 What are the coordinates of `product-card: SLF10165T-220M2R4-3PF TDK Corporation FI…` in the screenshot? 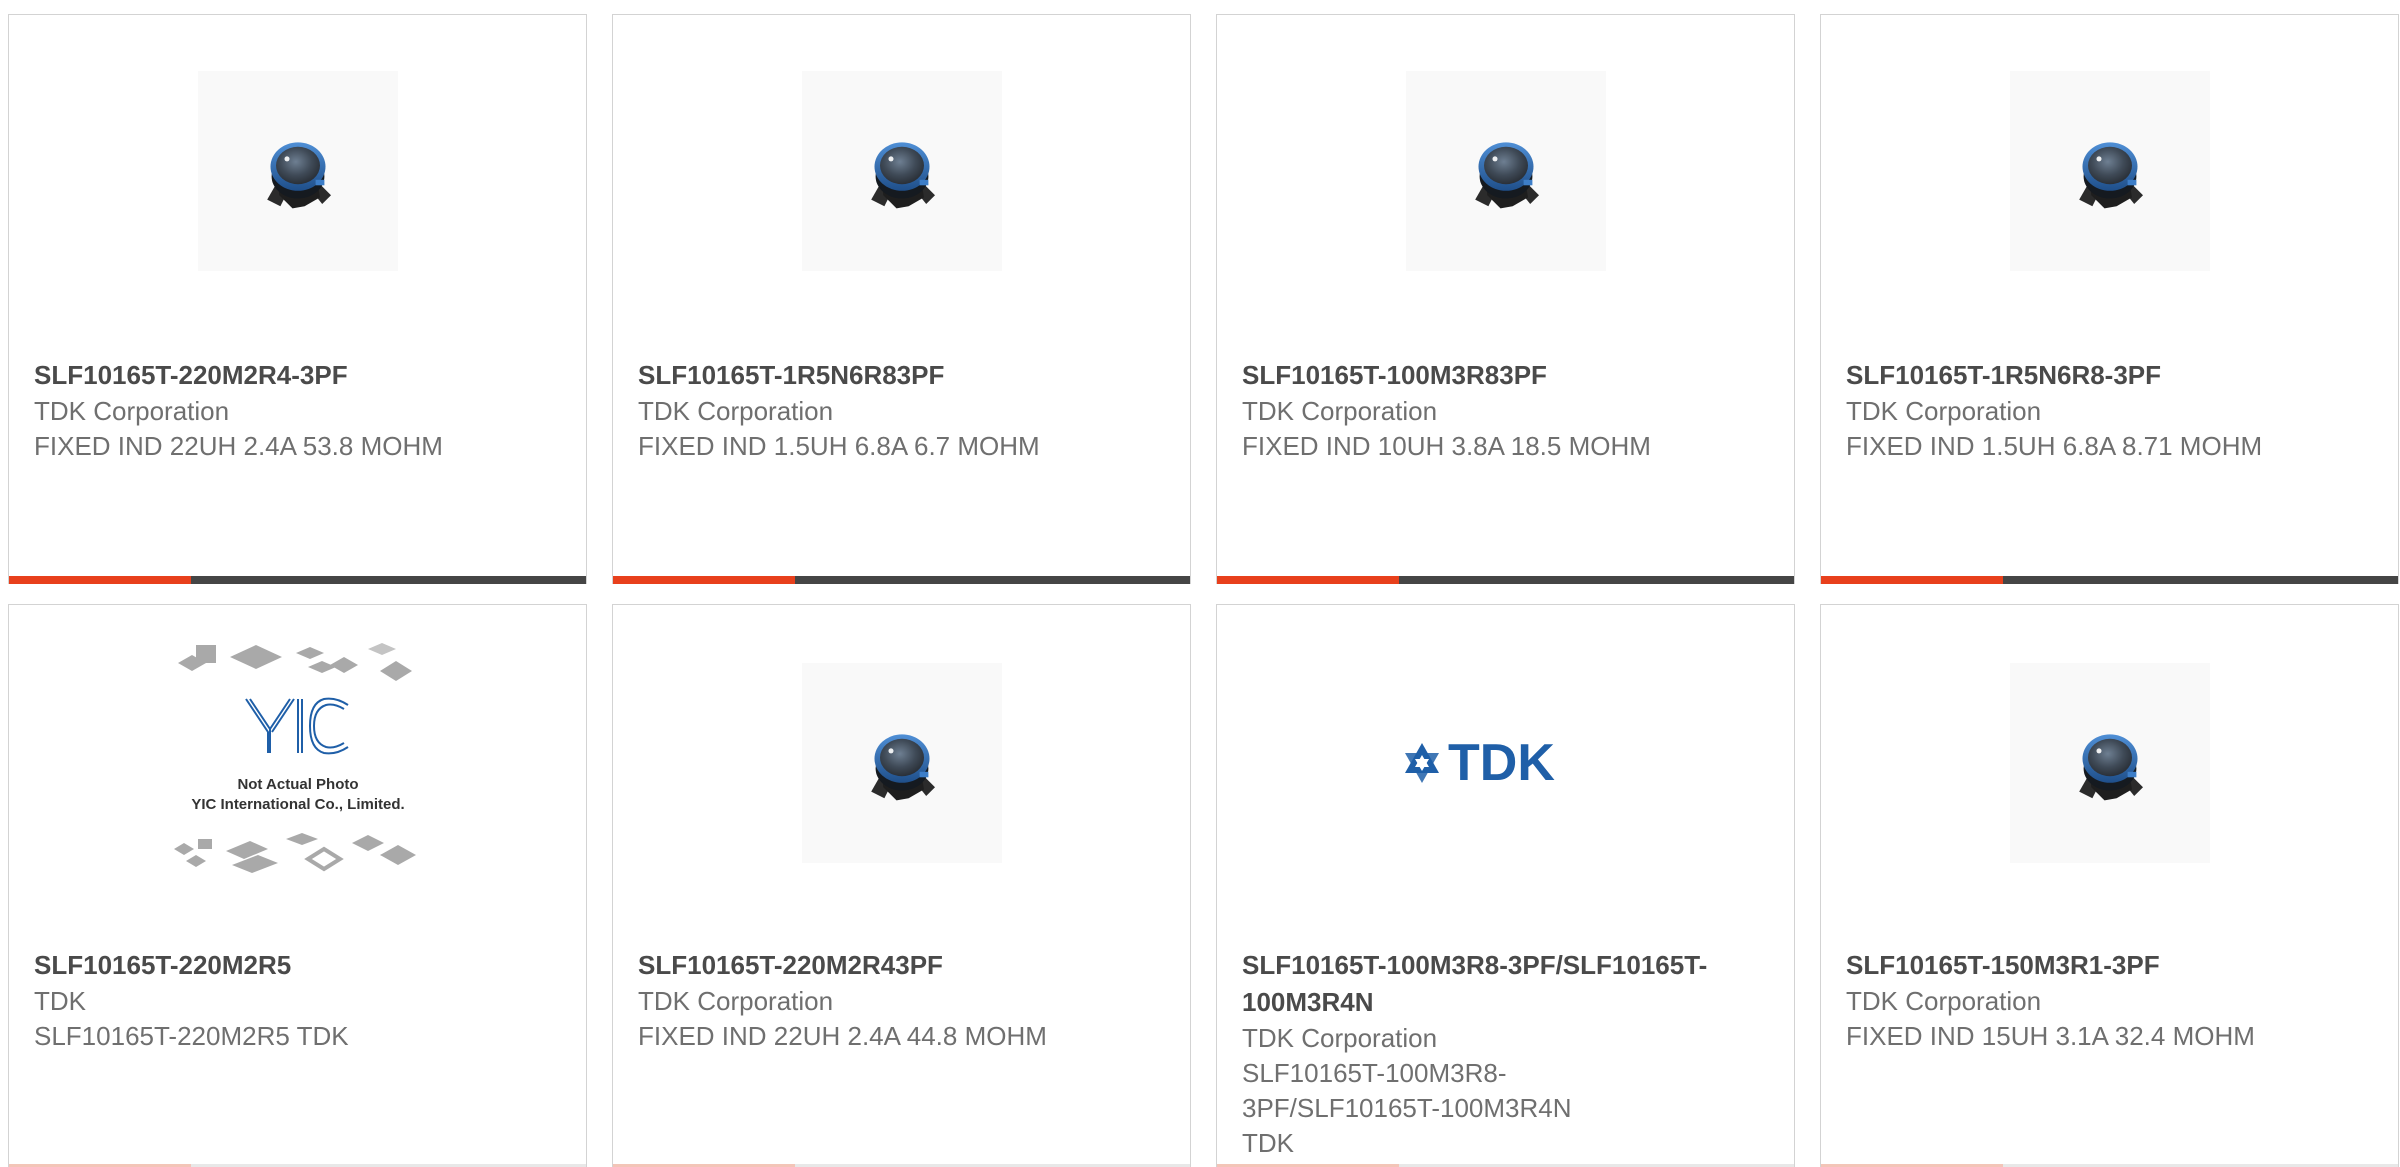 It's located at (297, 299).